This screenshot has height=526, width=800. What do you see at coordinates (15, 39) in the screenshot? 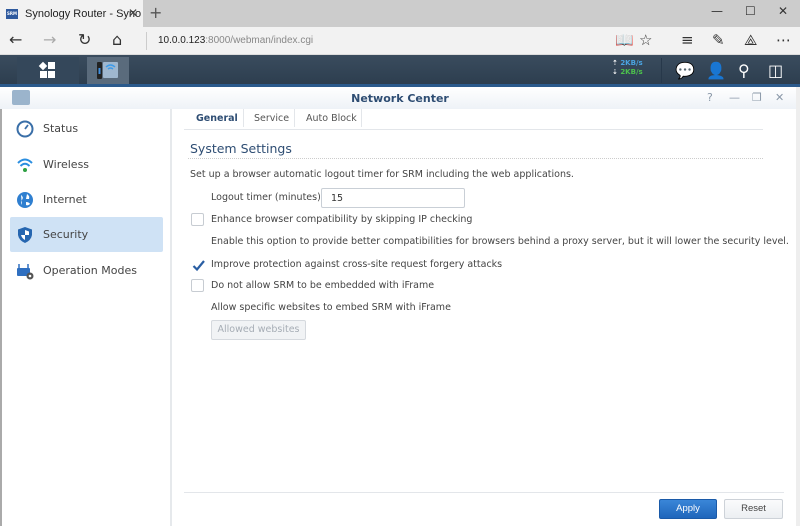
I see `back-icon: ←` at bounding box center [15, 39].